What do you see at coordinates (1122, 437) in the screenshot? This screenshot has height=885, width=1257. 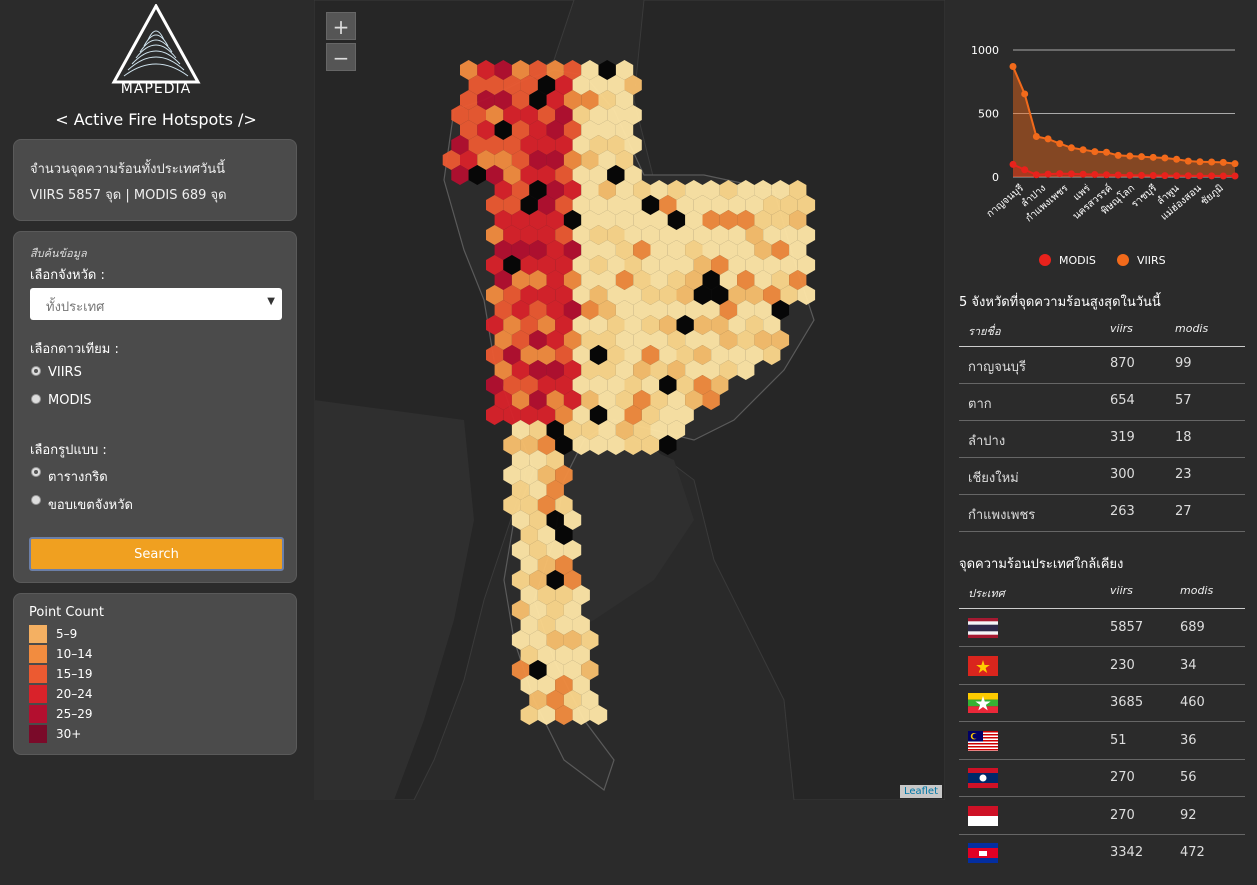 I see `top5-viirs-value: 319` at bounding box center [1122, 437].